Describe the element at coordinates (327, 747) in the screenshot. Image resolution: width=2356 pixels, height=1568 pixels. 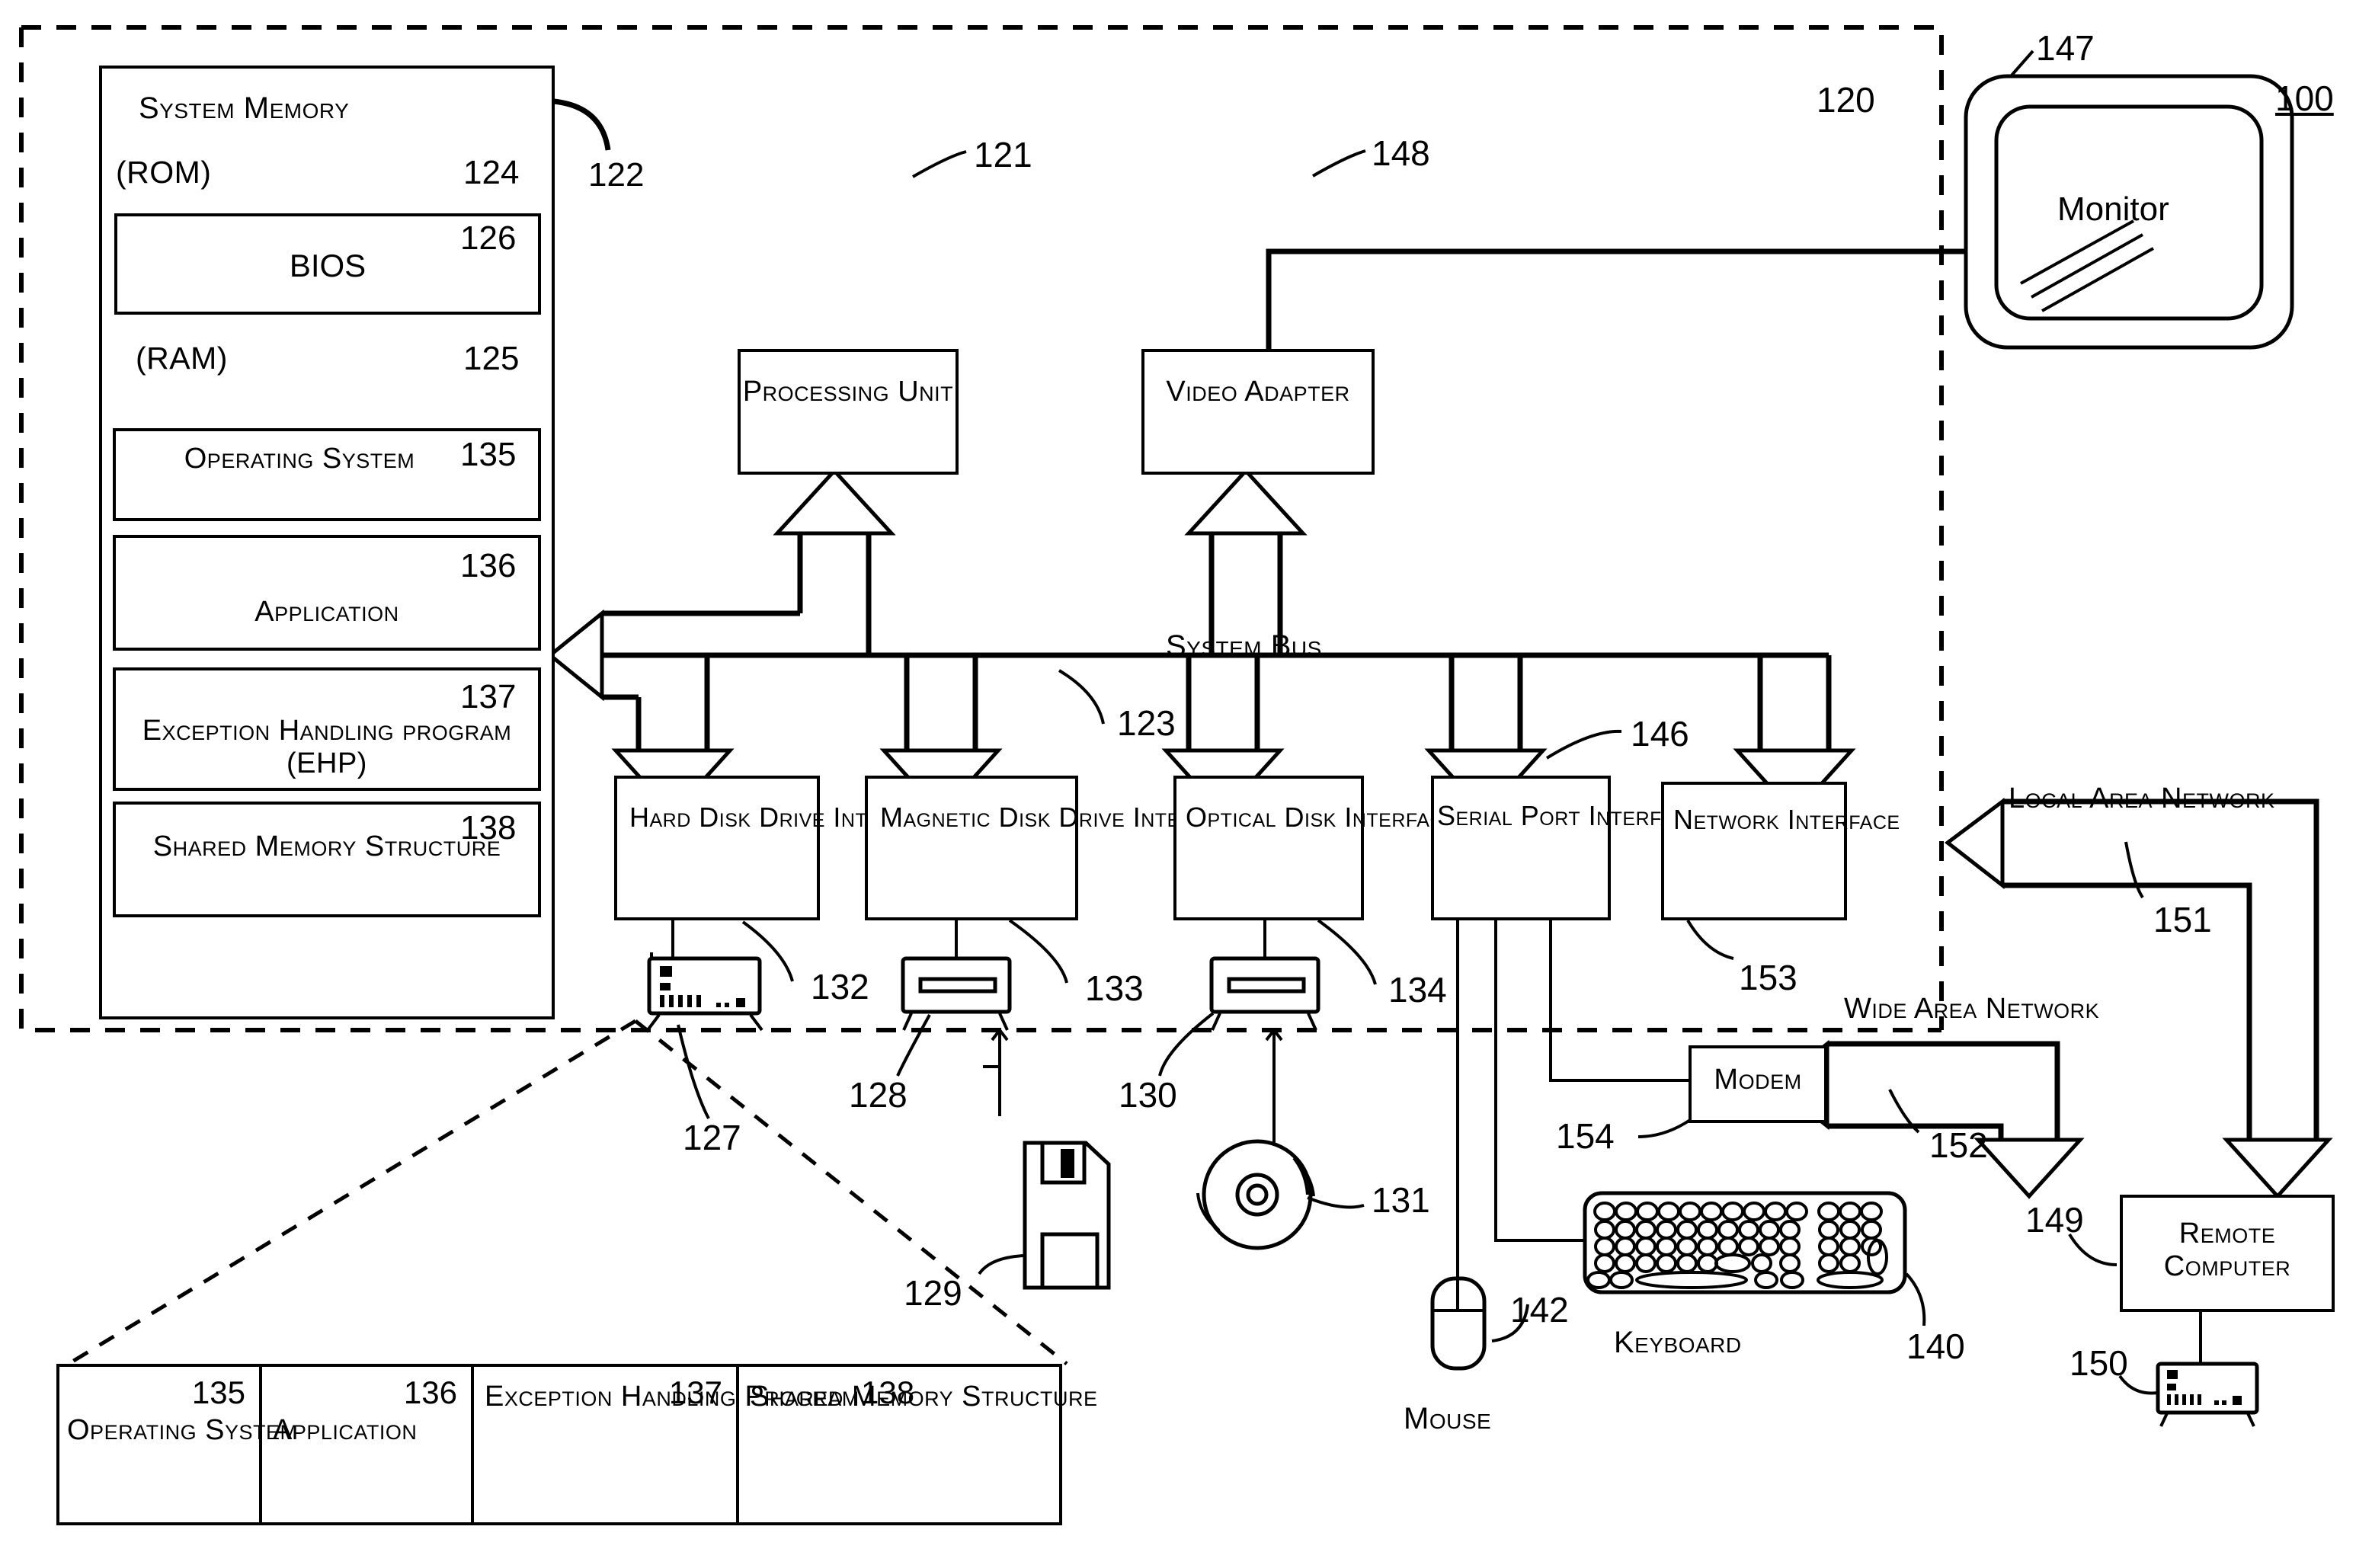
I see `exception-handling-program-label: Exception Handling program (EHP)` at that location.